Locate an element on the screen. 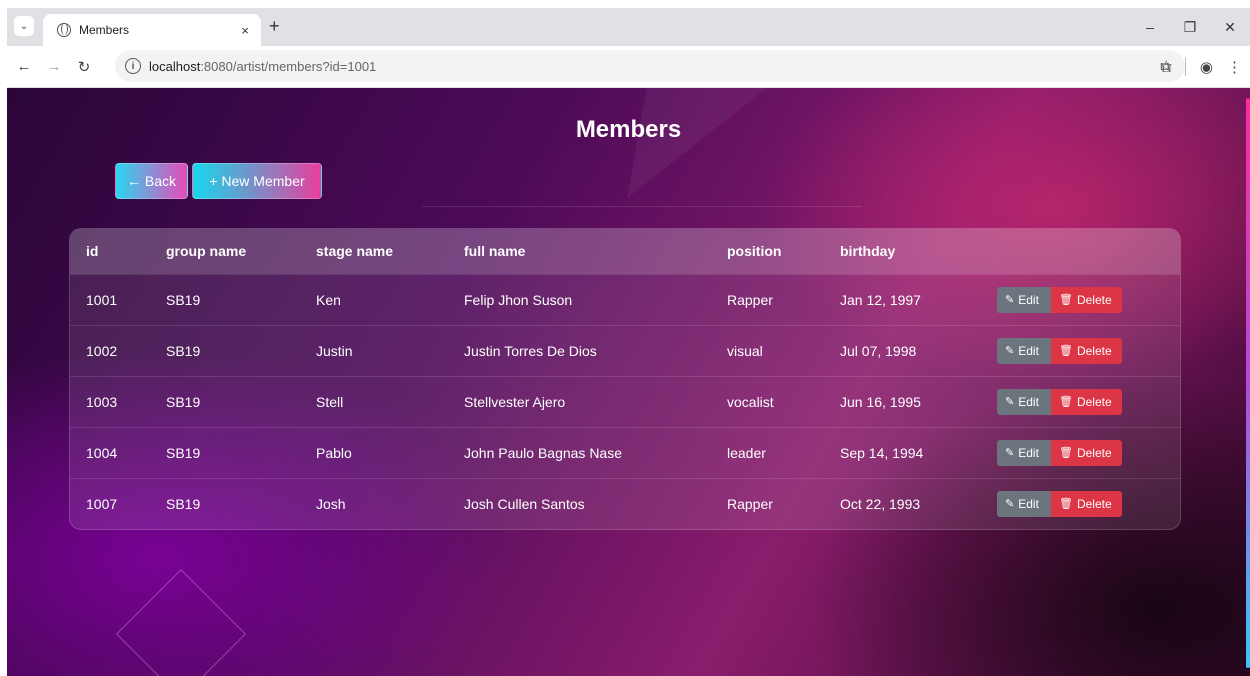 This screenshot has width=1250, height=676. url-host: localhost is located at coordinates (175, 66).